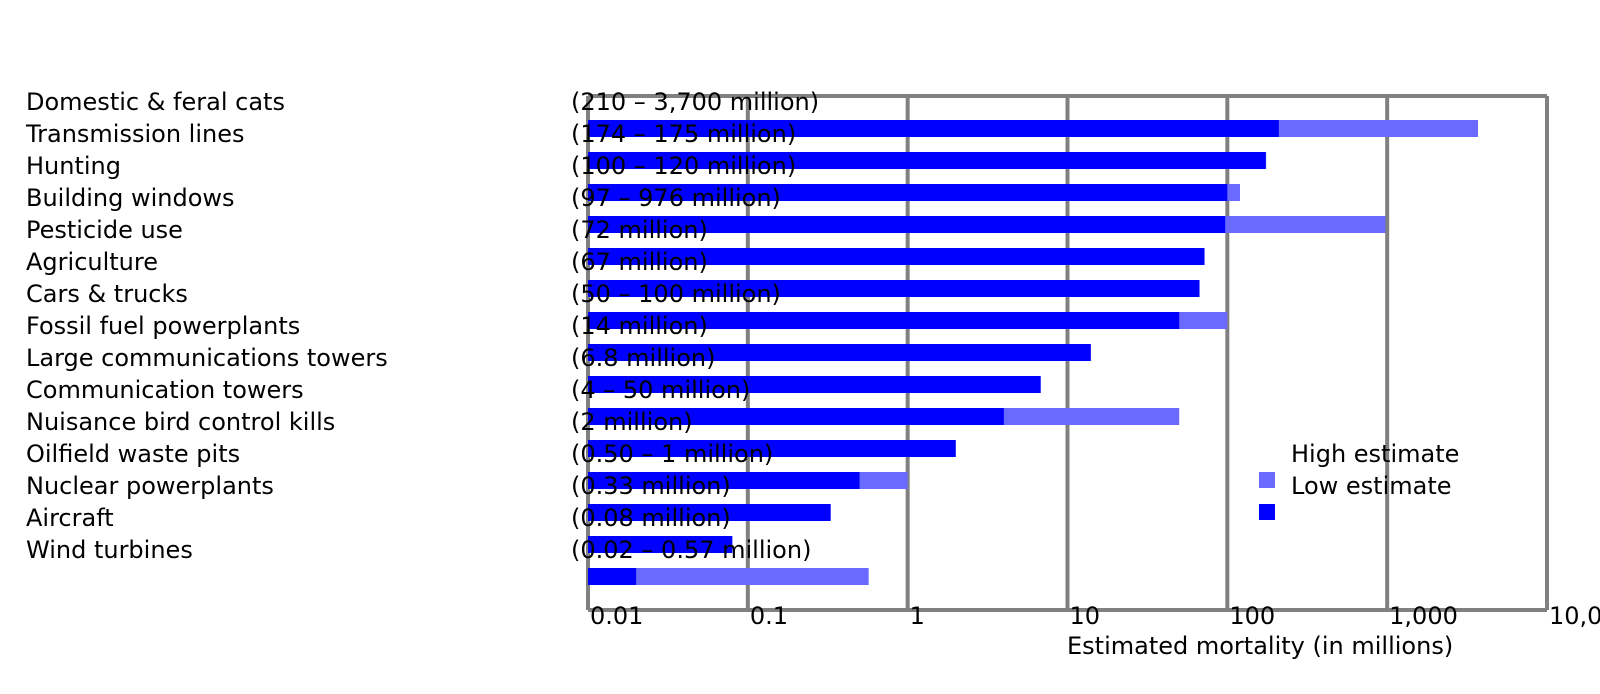  I want to click on category-label: Cars & trucks, so click(107, 294).